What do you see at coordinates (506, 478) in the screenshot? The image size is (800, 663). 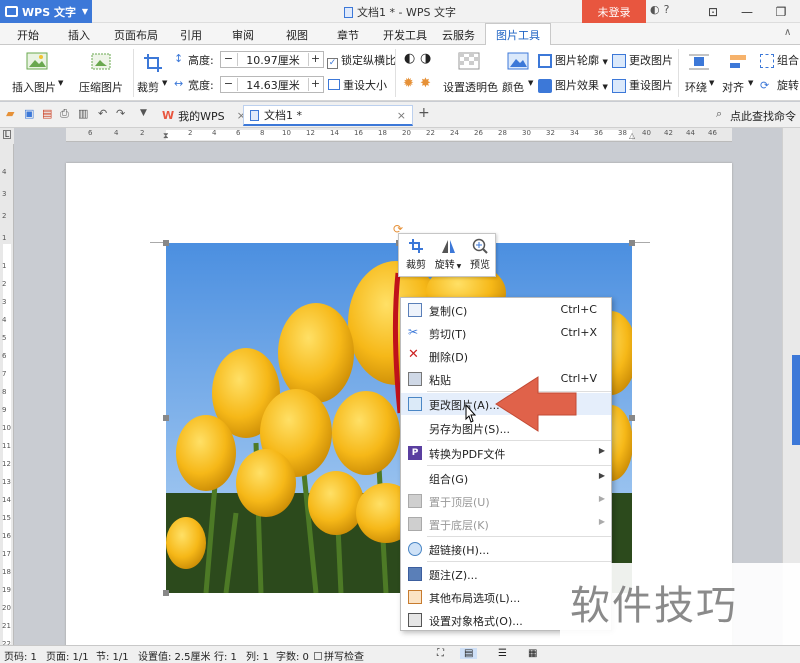 I see `menu-item-group: 组合(G) ▶` at bounding box center [506, 478].